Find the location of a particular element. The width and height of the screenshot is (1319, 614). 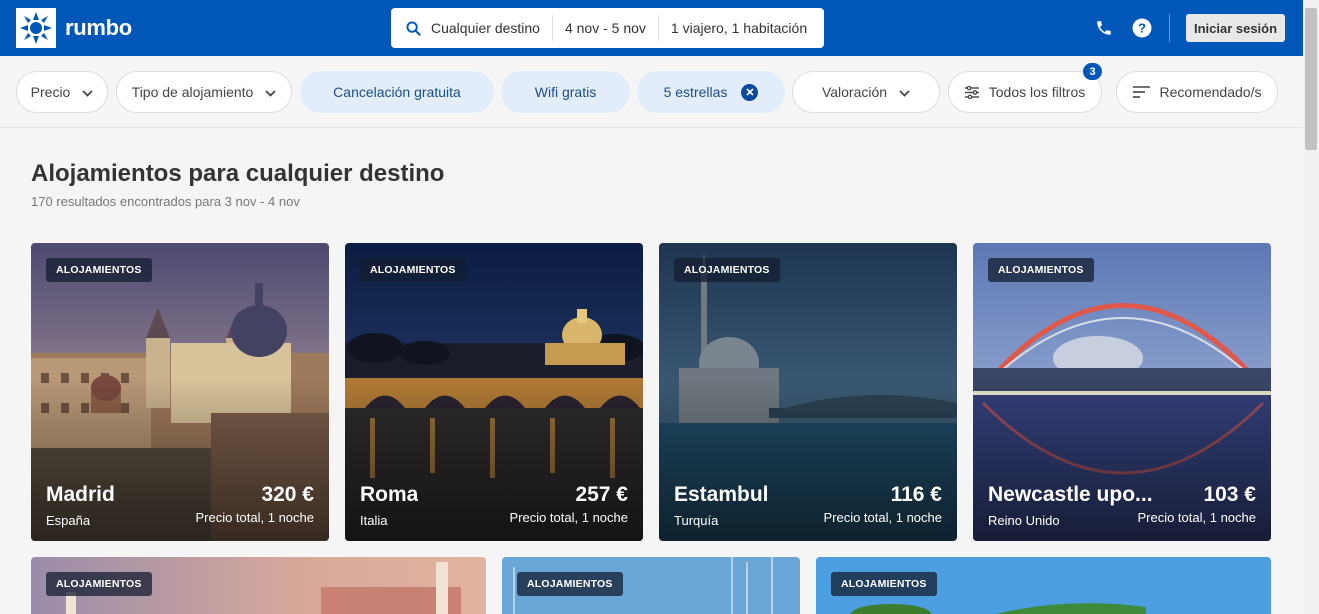

sort-label: Recomendado/s is located at coordinates (1210, 92).